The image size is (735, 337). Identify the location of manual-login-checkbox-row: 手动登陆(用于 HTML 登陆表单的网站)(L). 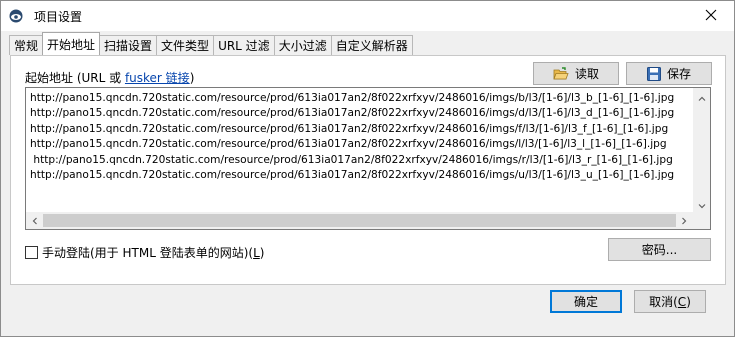
(144, 252).